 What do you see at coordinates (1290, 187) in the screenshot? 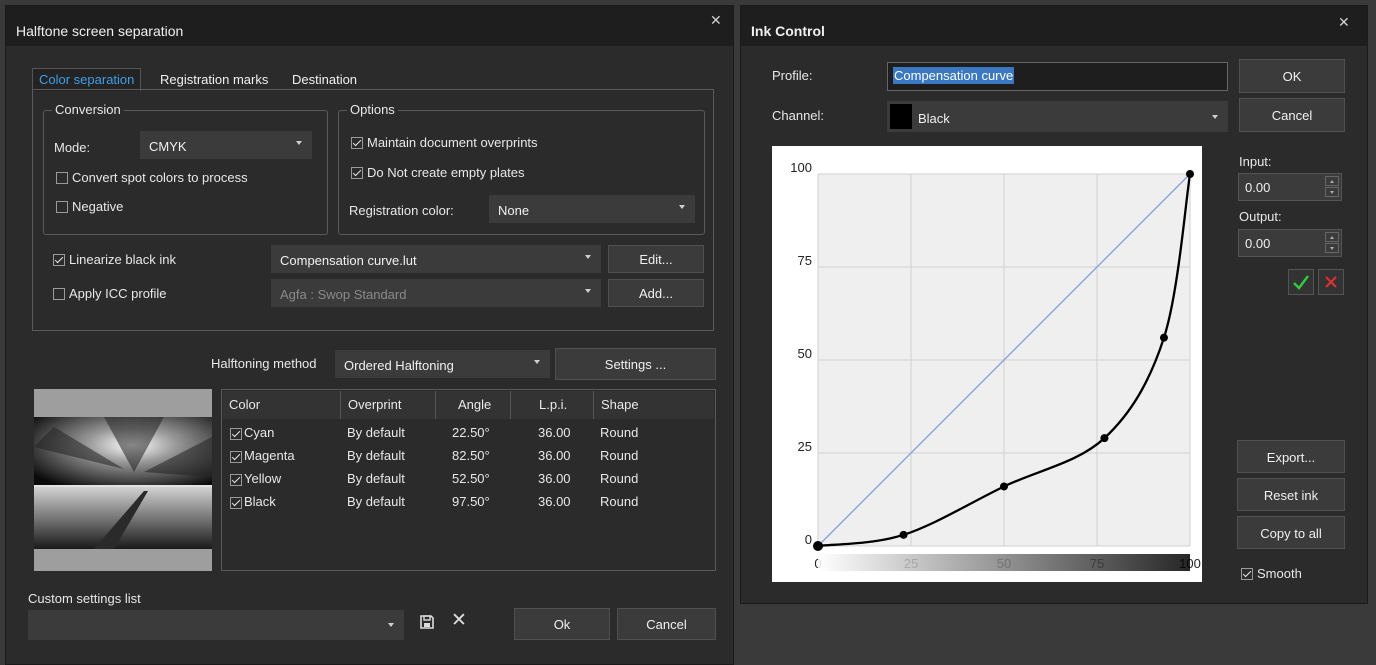
I see `input-stepper: 0.00` at bounding box center [1290, 187].